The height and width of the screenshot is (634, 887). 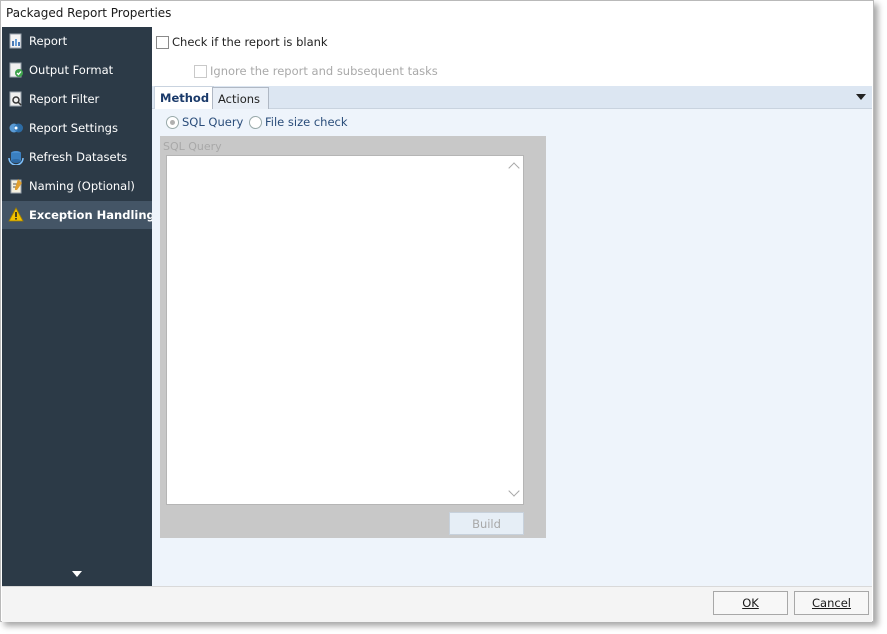 I want to click on sidebar-item-exception-handling: Exception Handling, so click(x=78, y=215).